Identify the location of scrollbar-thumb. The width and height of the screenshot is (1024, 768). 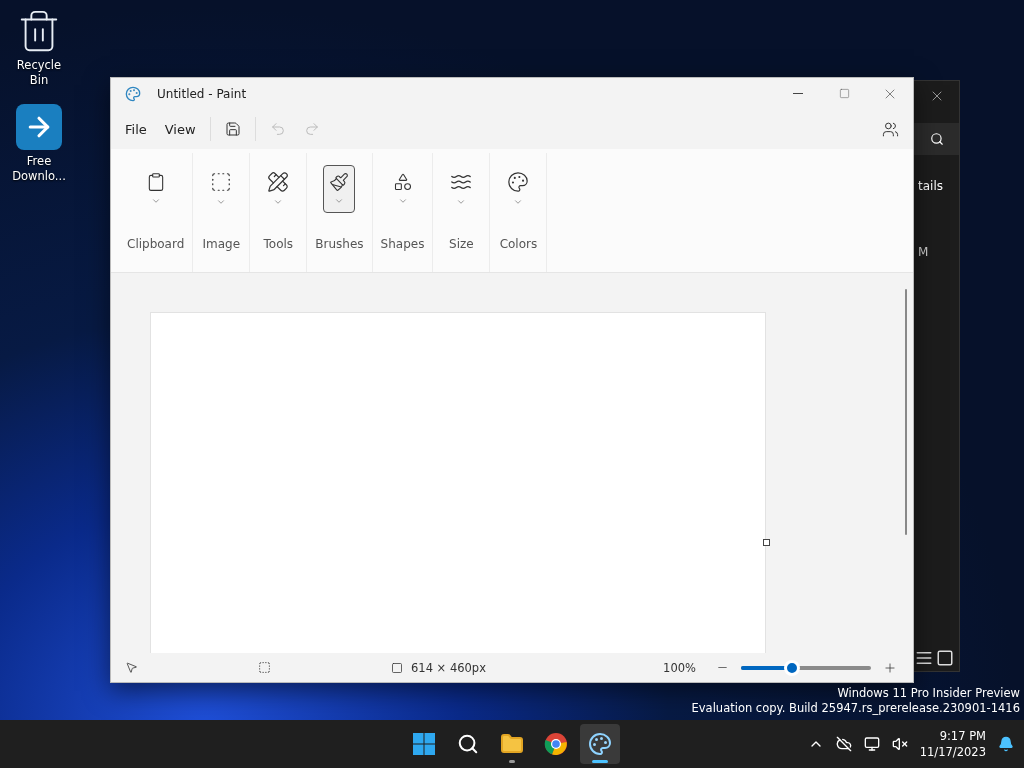
(906, 412).